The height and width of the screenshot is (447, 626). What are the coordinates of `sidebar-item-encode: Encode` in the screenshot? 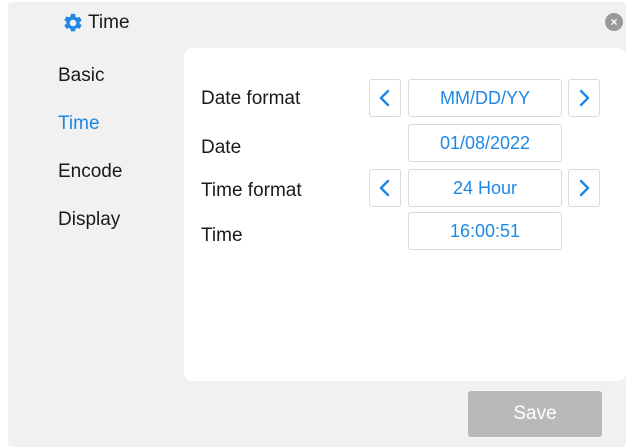 It's located at (90, 182).